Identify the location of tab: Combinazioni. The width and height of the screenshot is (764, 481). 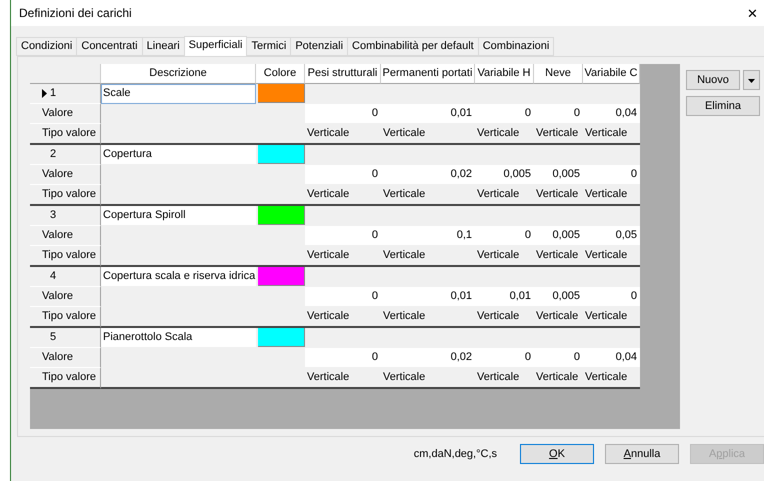
(516, 46).